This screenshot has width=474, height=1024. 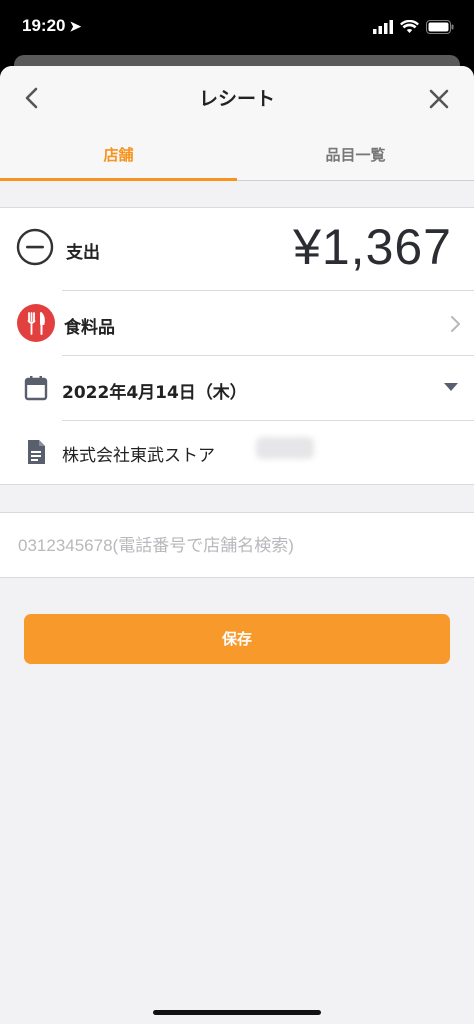 What do you see at coordinates (372, 247) in the screenshot?
I see `amount-value: ¥1,367` at bounding box center [372, 247].